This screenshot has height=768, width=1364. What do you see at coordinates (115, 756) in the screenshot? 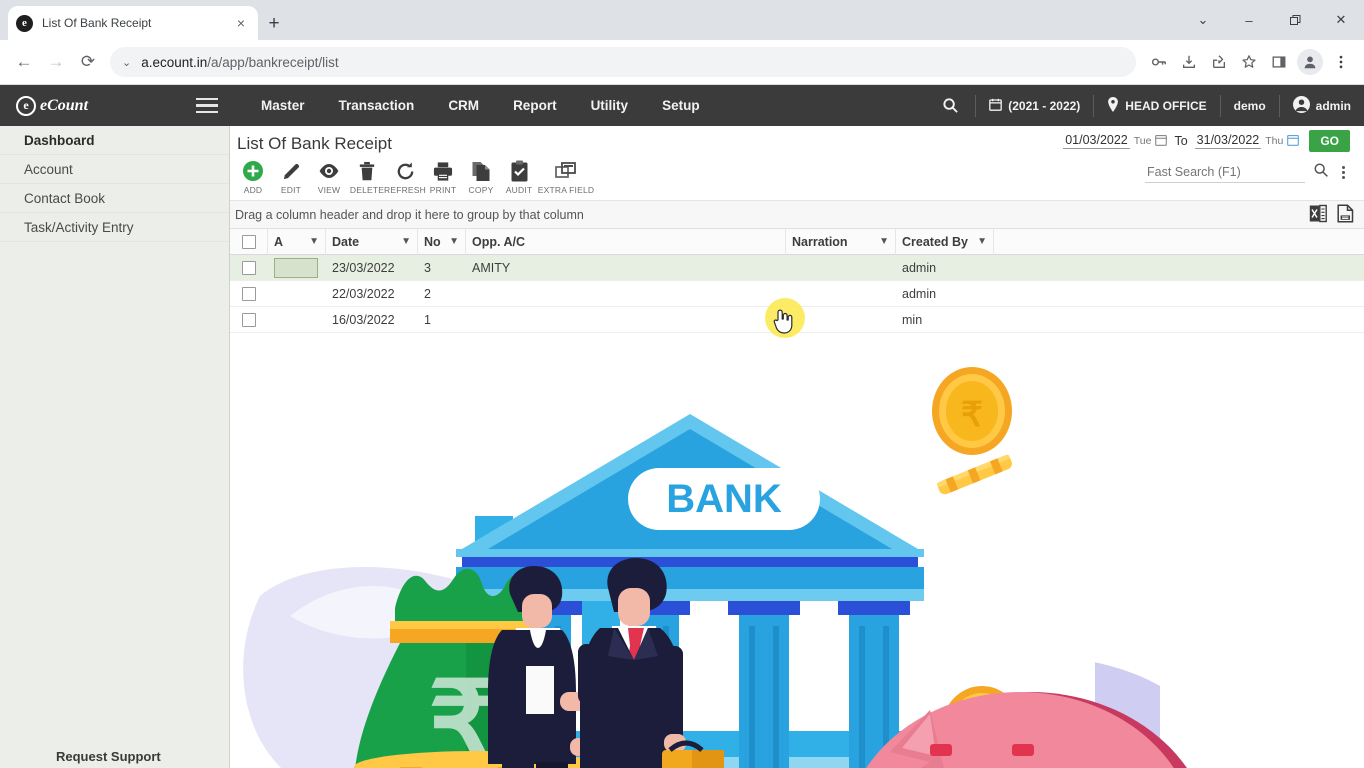
I see `request-support-link: Request Support` at bounding box center [115, 756].